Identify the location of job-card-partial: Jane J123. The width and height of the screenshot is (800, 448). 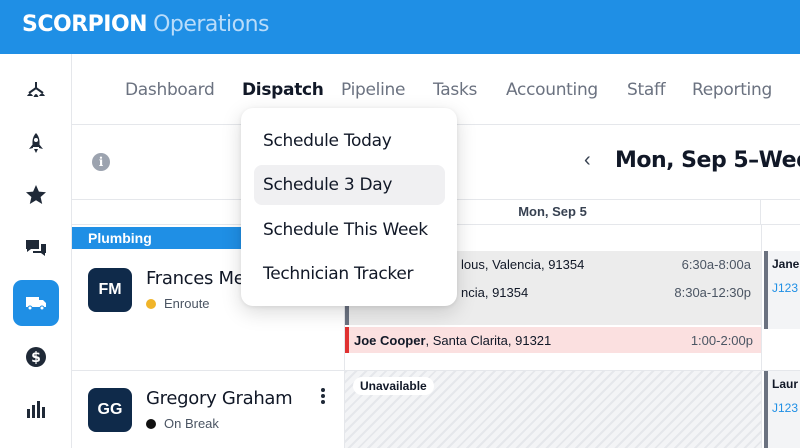
(782, 290).